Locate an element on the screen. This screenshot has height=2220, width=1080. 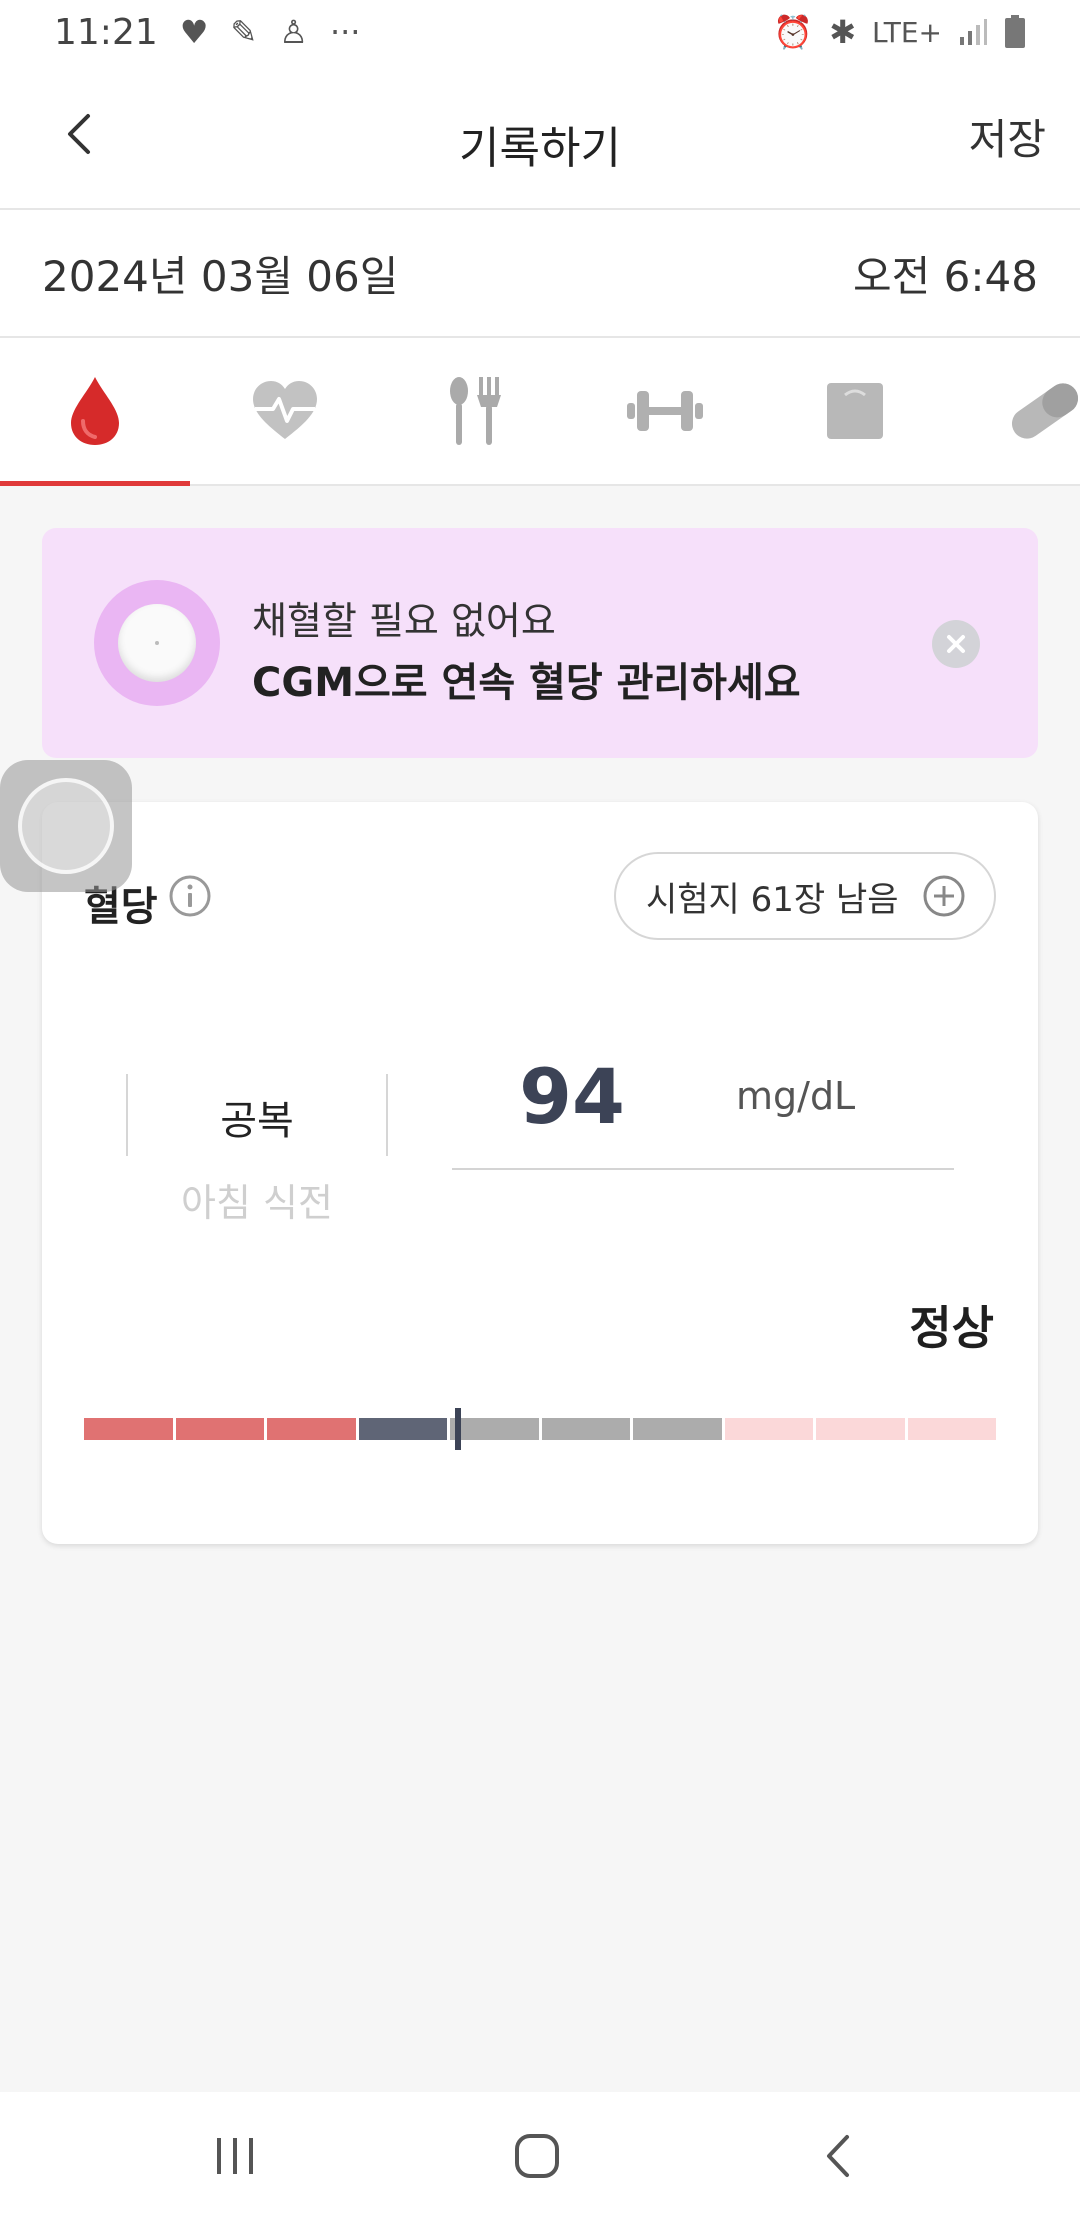
home-icon is located at coordinates (537, 2156).